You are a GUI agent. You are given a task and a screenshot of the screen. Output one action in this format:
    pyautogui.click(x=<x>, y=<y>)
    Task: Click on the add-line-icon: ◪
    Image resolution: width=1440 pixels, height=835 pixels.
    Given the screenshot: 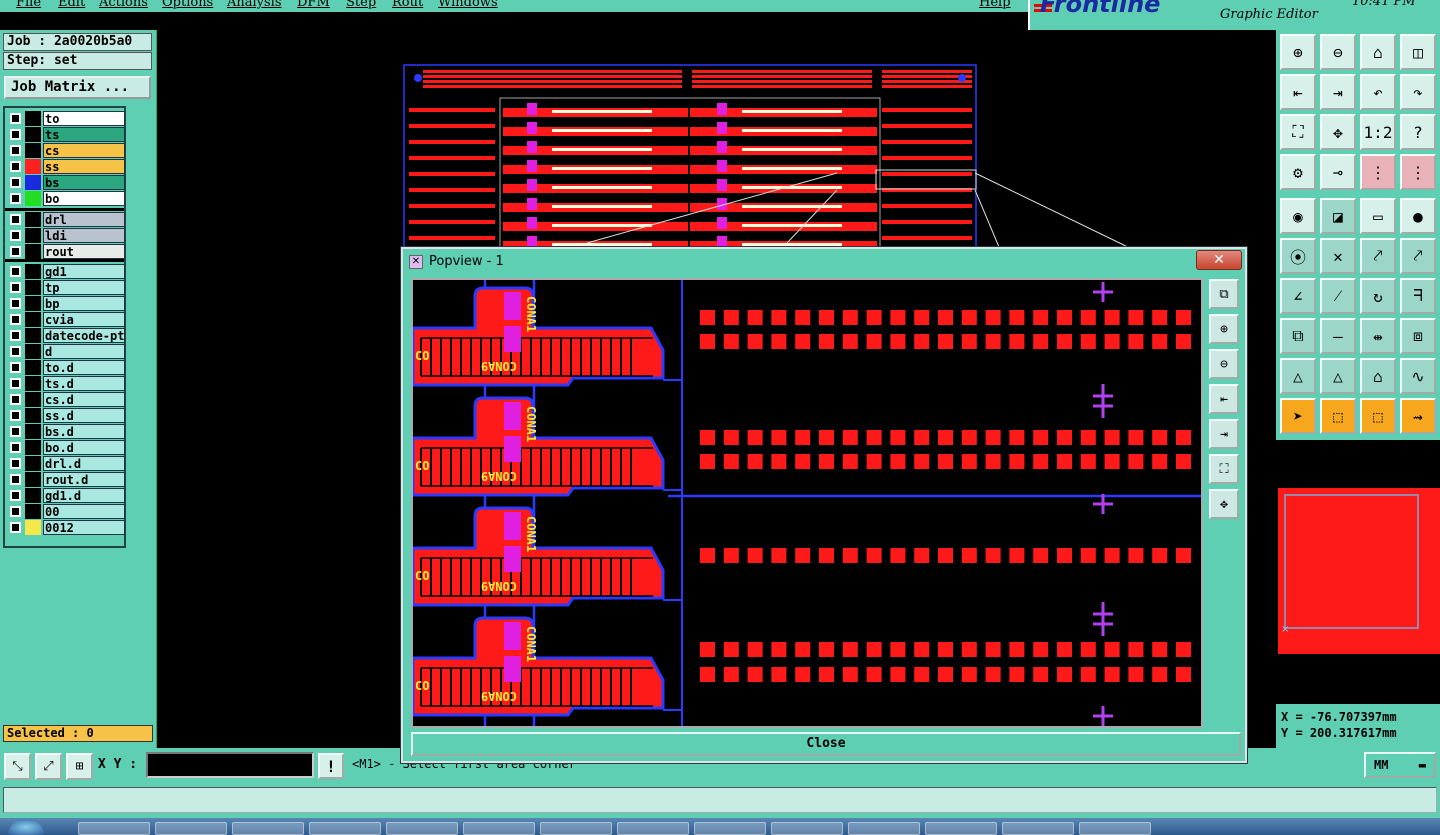 What is the action you would take?
    pyautogui.click(x=1338, y=216)
    